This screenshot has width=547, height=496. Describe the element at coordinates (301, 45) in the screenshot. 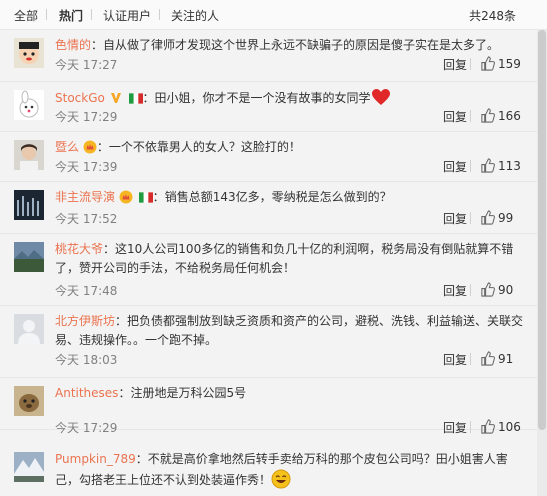

I see `comment-text: 自从做了律师才发现这个世界上永远不缺骗子的原因是傻子实在是太多了。` at that location.